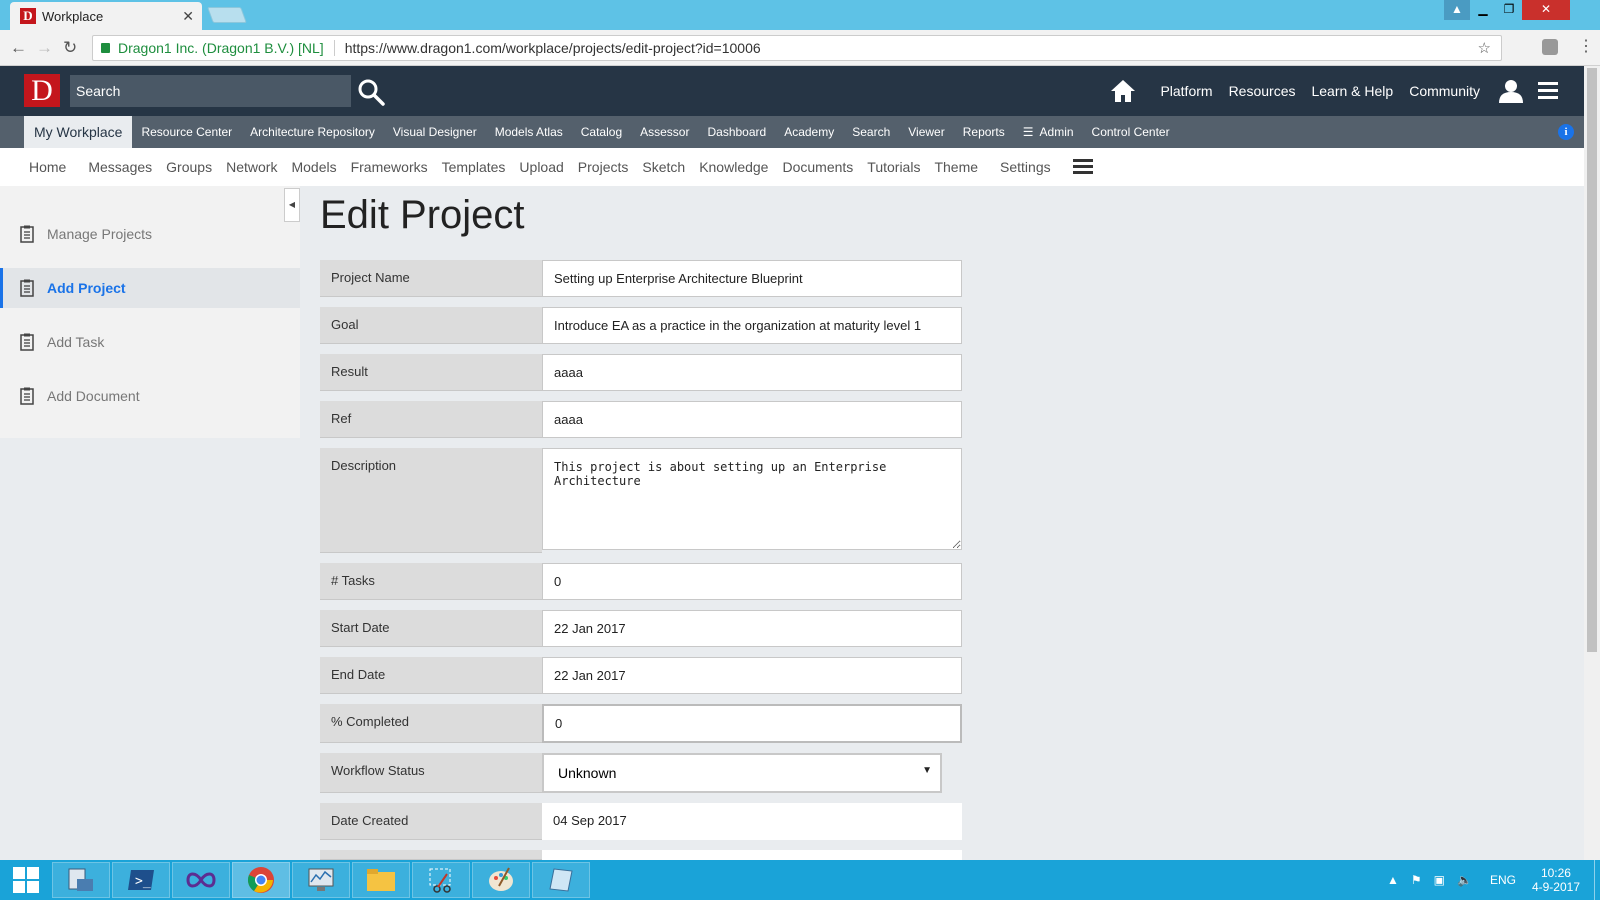 This screenshot has height=900, width=1600. What do you see at coordinates (984, 132) in the screenshot?
I see `nav-reports: Reports` at bounding box center [984, 132].